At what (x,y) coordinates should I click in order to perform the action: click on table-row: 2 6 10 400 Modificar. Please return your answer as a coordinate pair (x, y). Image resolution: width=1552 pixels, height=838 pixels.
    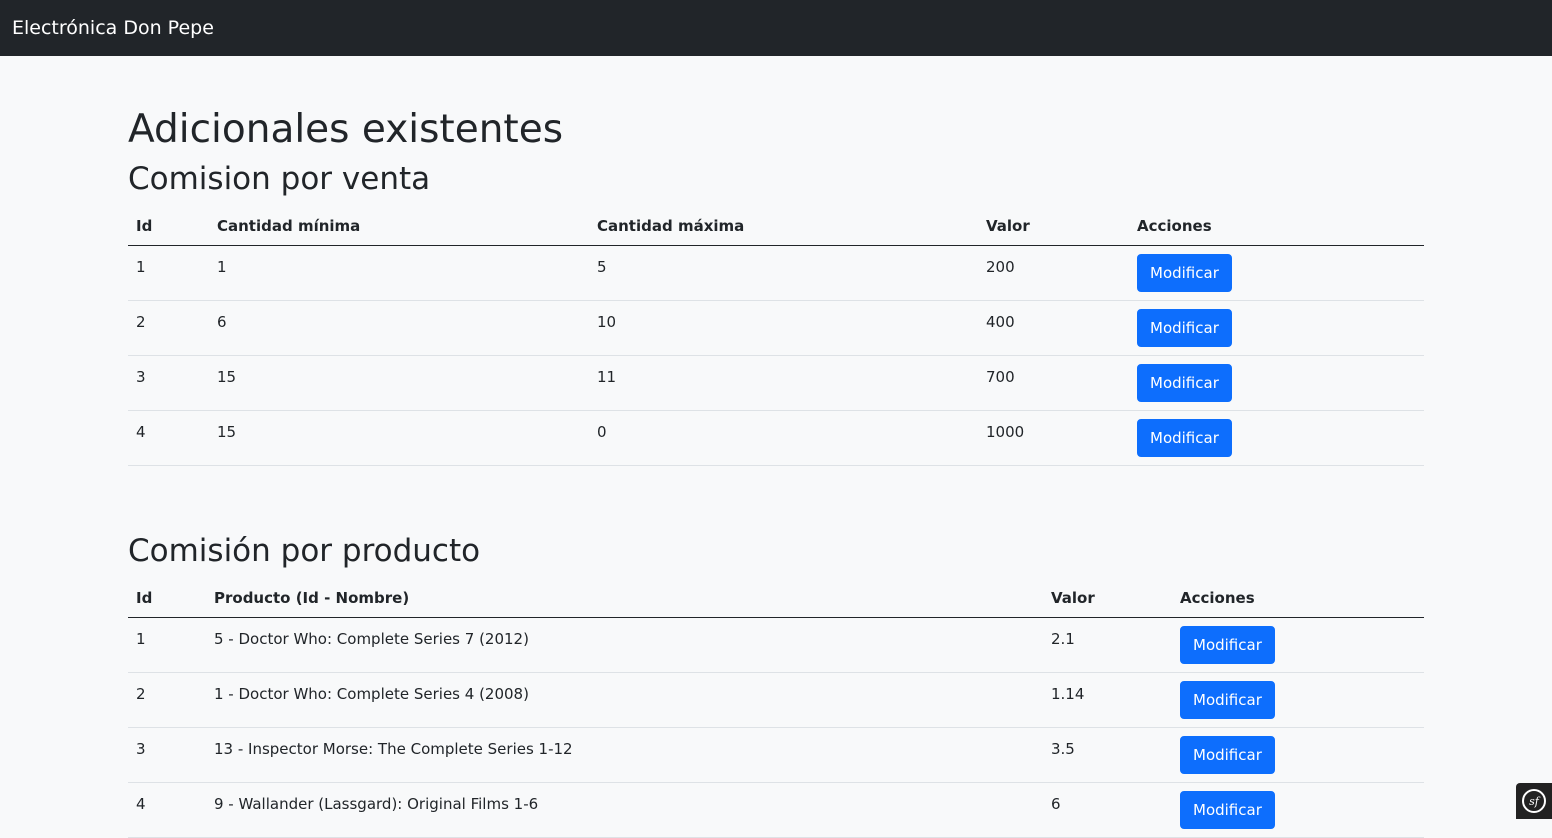
    Looking at the image, I should click on (776, 327).